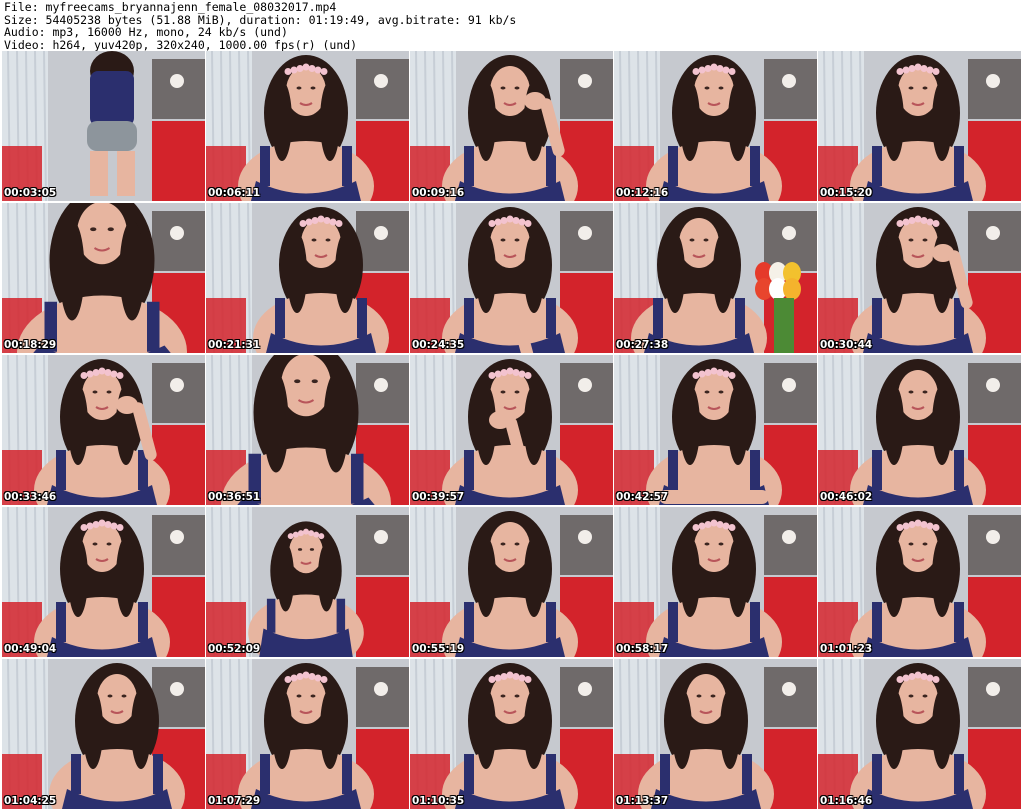 The height and width of the screenshot is (811, 1024). I want to click on thumbnail-timestamp: 01:13:37, so click(642, 801).